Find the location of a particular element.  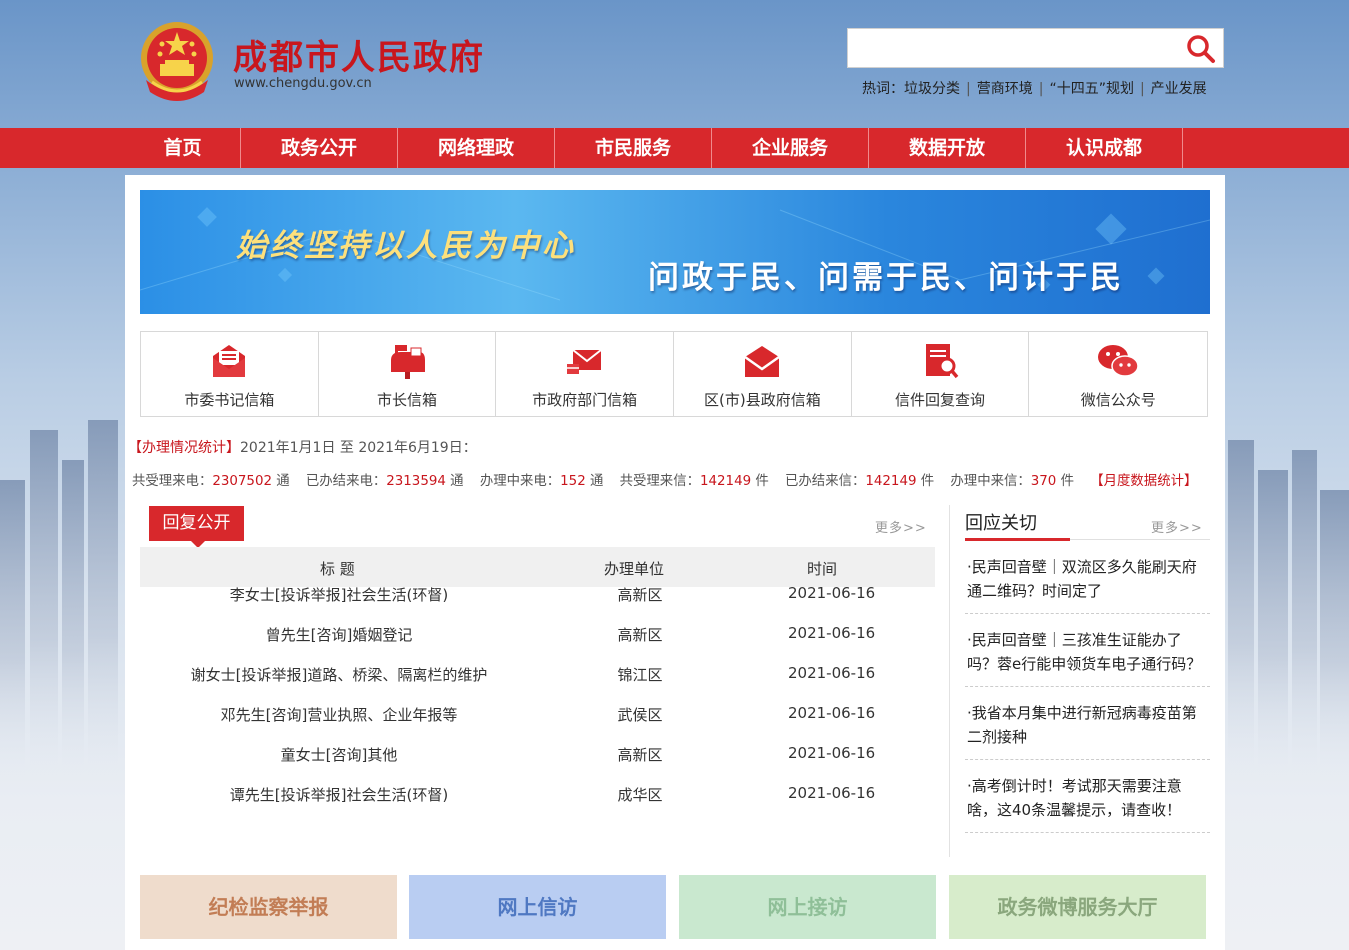

hot-words: 热词：垃圾分类 | 营商环境 | “十四五”规划 | 产业发展 is located at coordinates (1034, 88).